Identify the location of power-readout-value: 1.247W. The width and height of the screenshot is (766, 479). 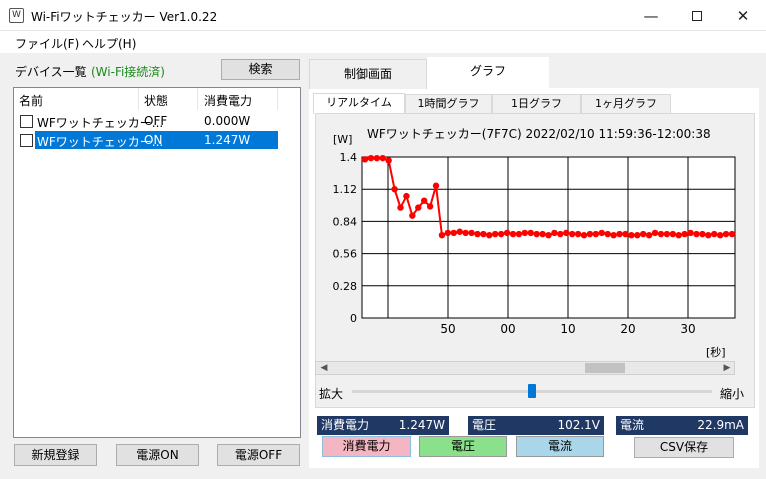
(421, 425).